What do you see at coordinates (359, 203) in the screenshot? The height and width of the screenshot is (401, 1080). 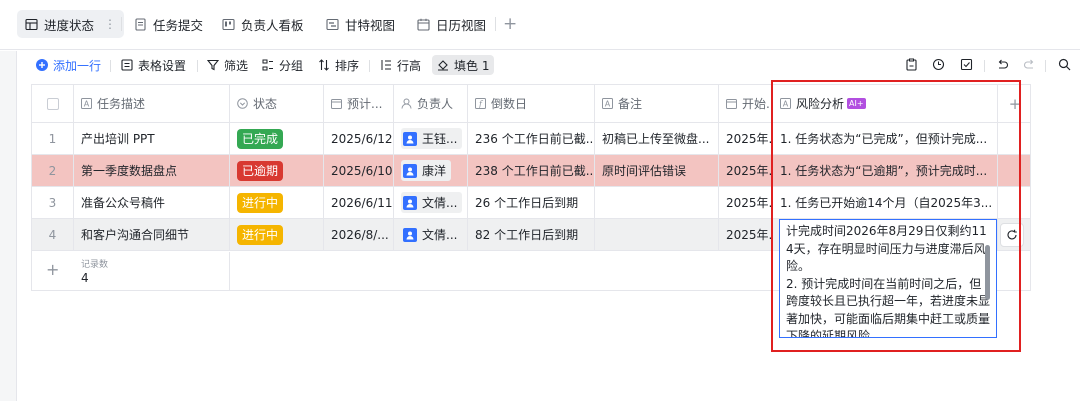 I see `cell-due-date: 2026/6/11` at bounding box center [359, 203].